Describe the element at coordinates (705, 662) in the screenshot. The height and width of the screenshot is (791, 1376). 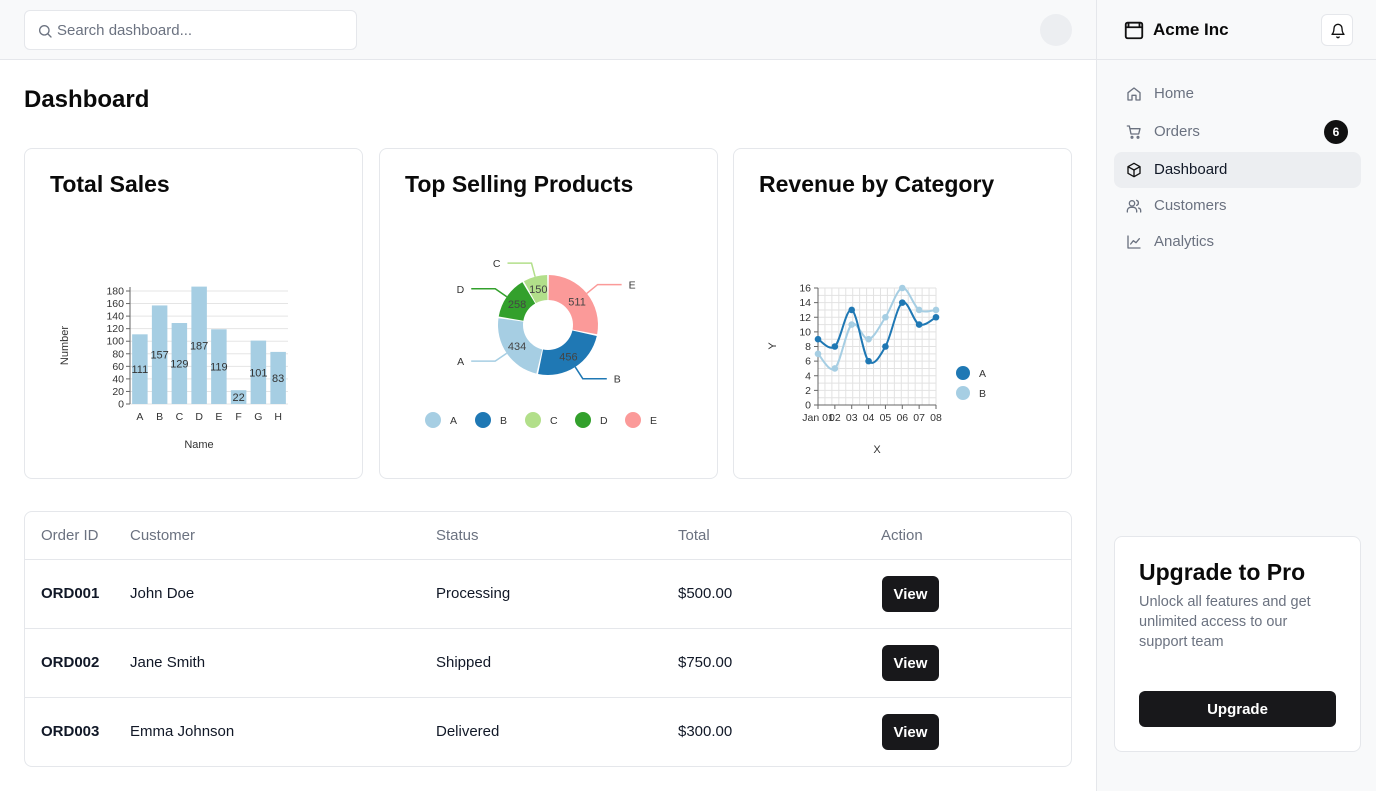
I see `order-total: $750.00` at that location.